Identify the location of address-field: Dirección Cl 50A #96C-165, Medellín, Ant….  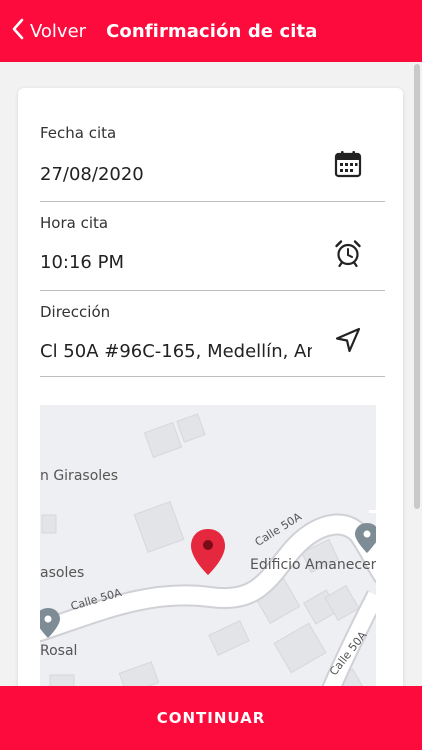
(212, 339).